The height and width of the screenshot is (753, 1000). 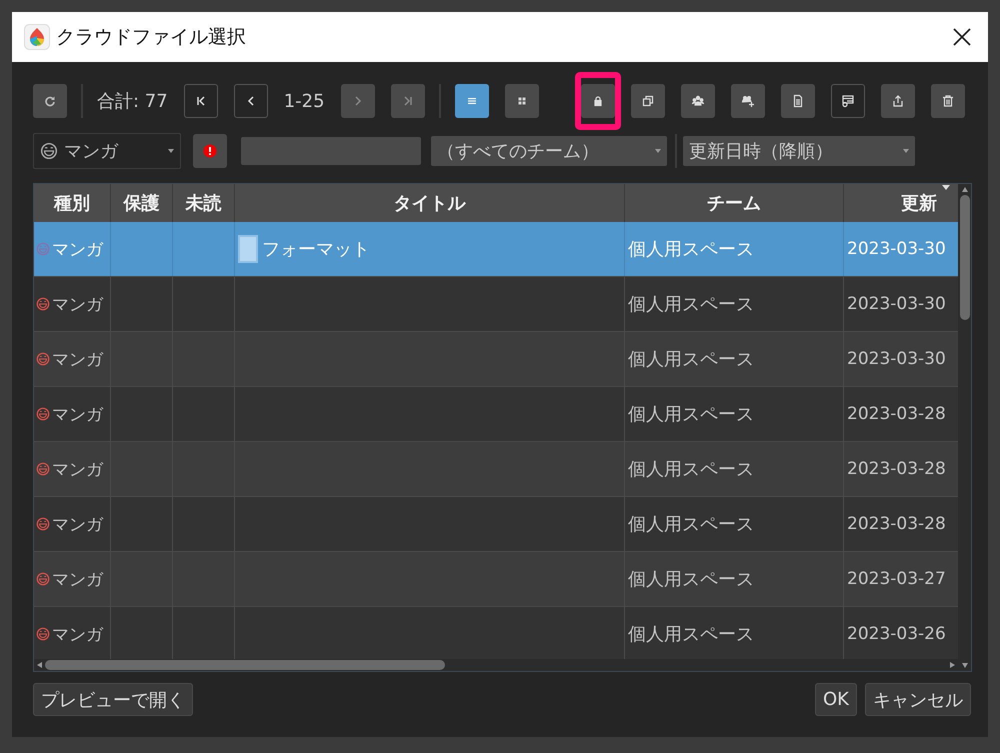 I want to click on document-button, so click(x=797, y=101).